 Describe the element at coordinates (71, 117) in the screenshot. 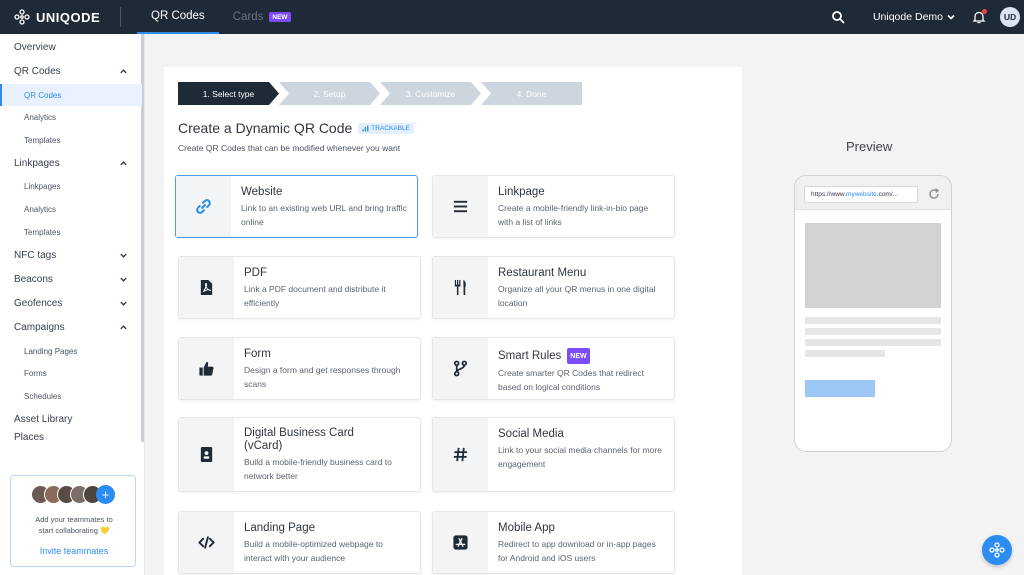

I see `sidebar-subitem-qr-analytics: Analytics` at that location.